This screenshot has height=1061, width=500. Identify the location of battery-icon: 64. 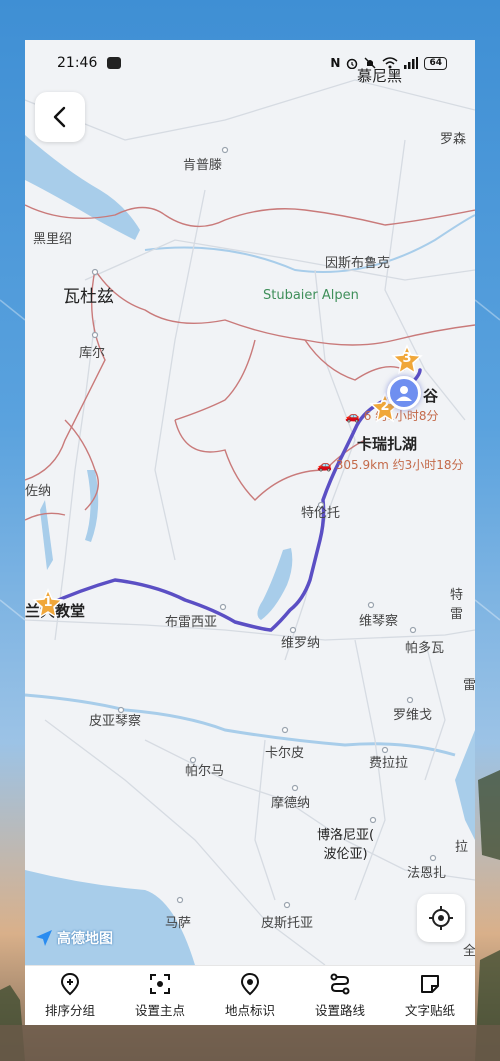
(435, 63).